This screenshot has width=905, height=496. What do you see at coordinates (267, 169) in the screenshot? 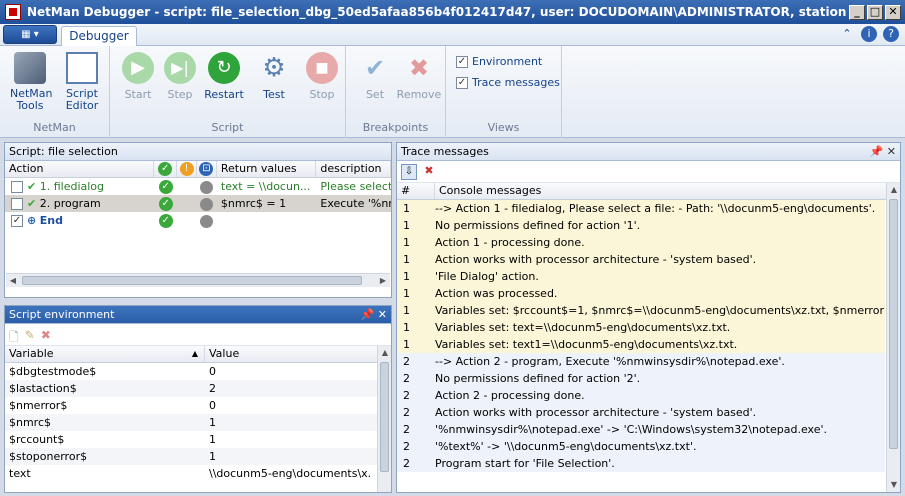
I see `column-return-values: Return values` at bounding box center [267, 169].